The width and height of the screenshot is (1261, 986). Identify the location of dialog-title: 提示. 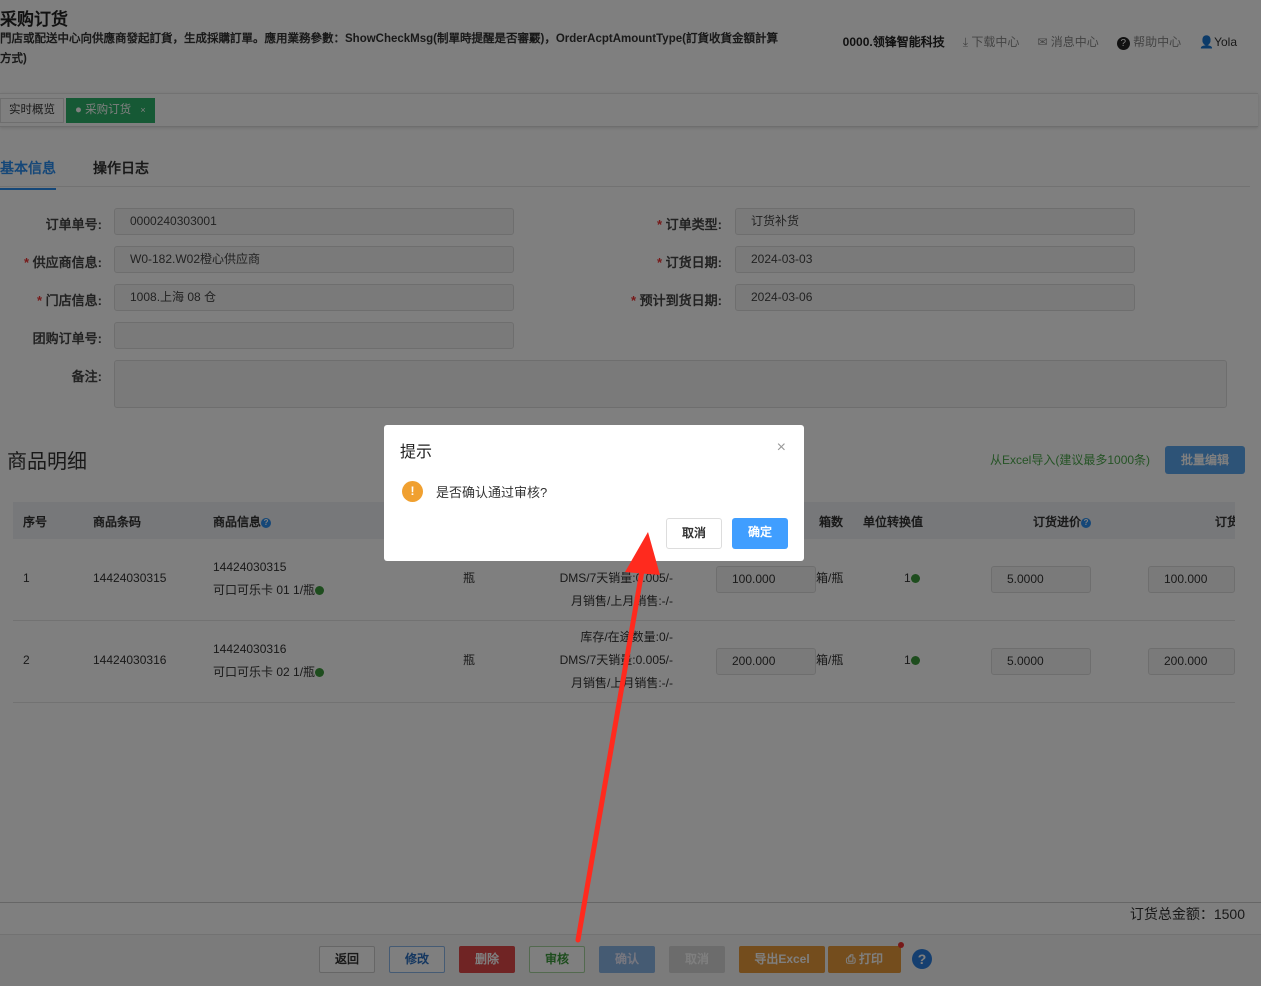
(416, 452).